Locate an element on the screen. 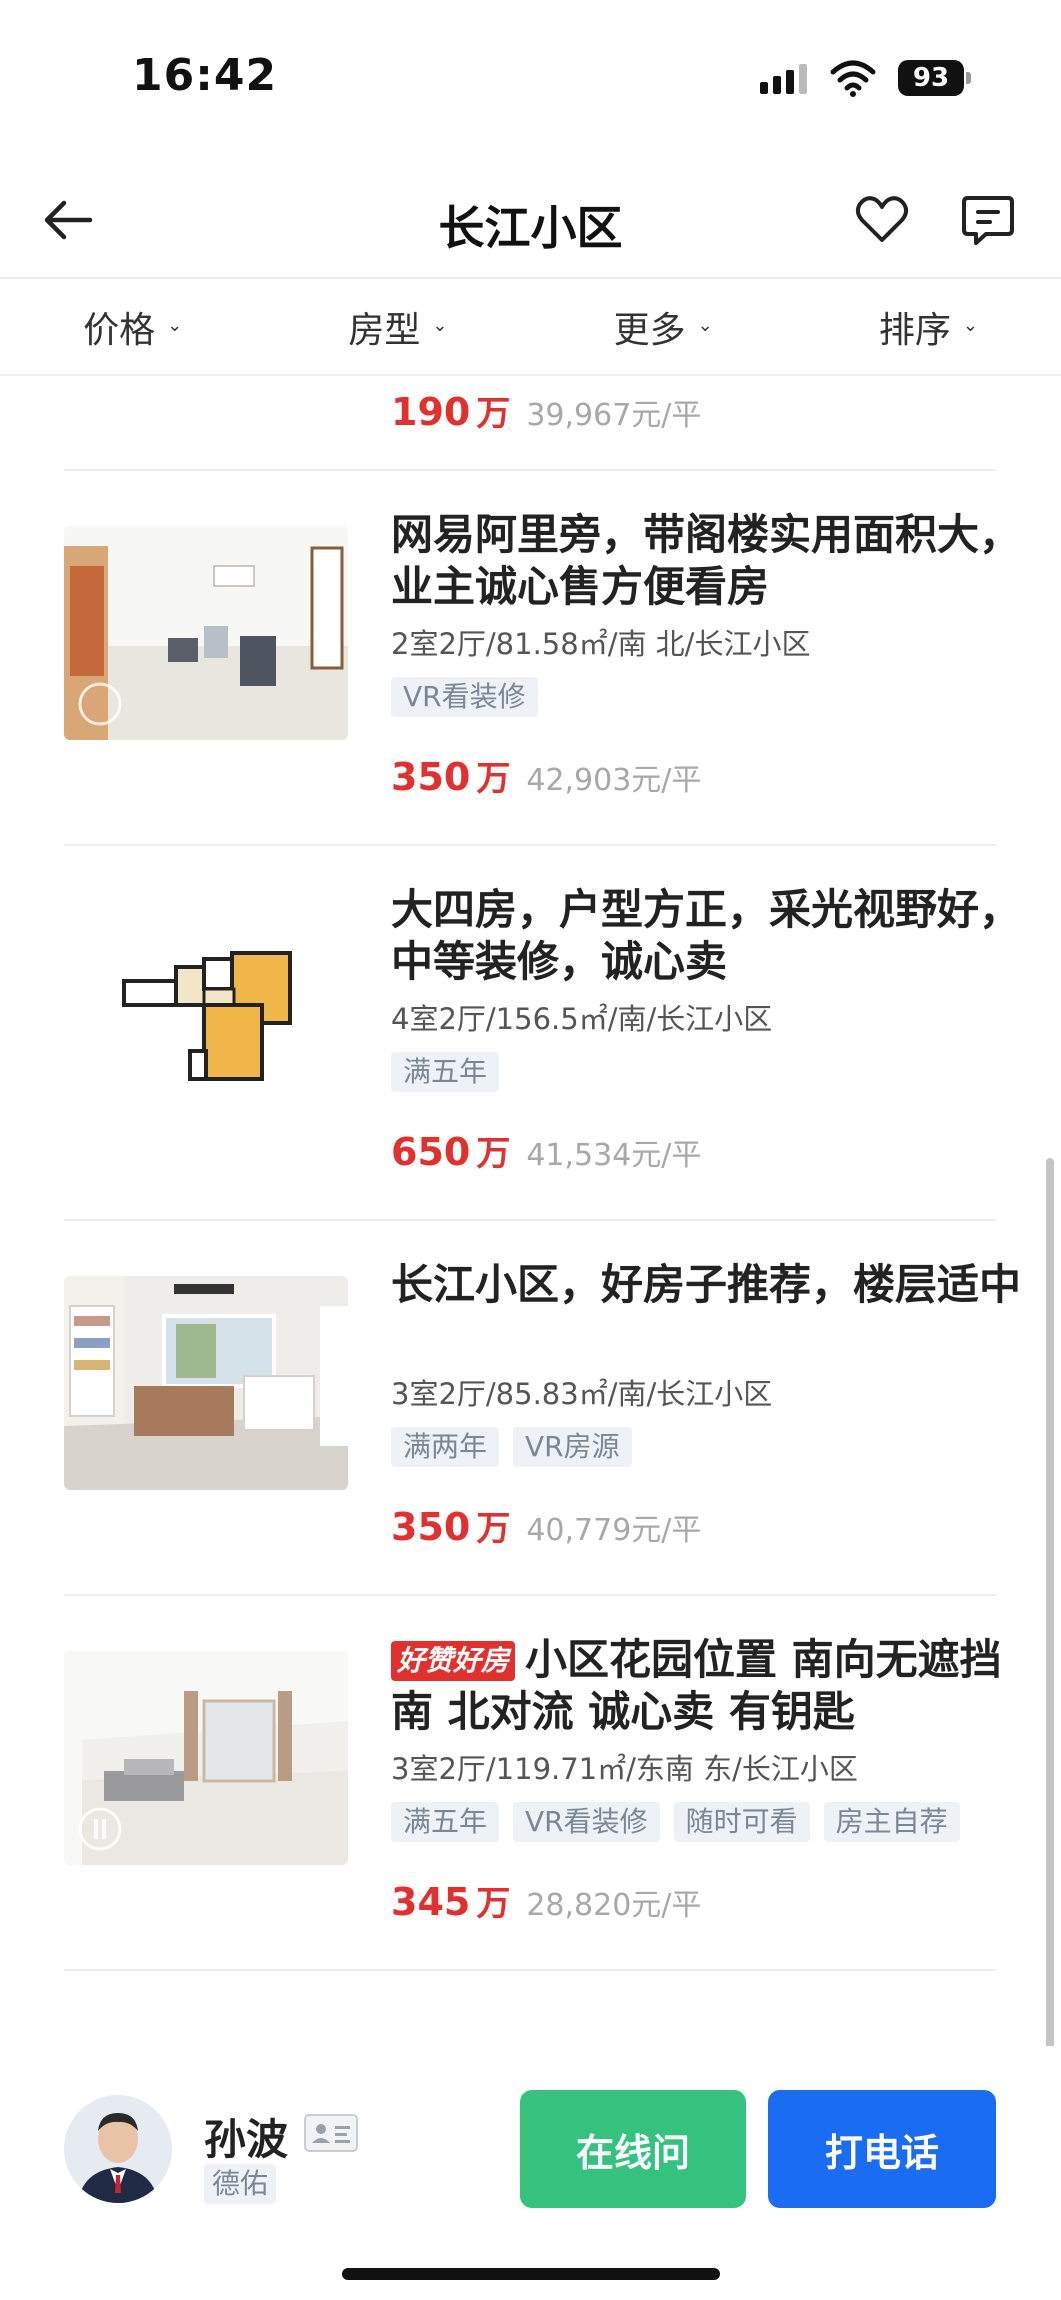  filter-more: 更多 ⌄ is located at coordinates (663, 327).